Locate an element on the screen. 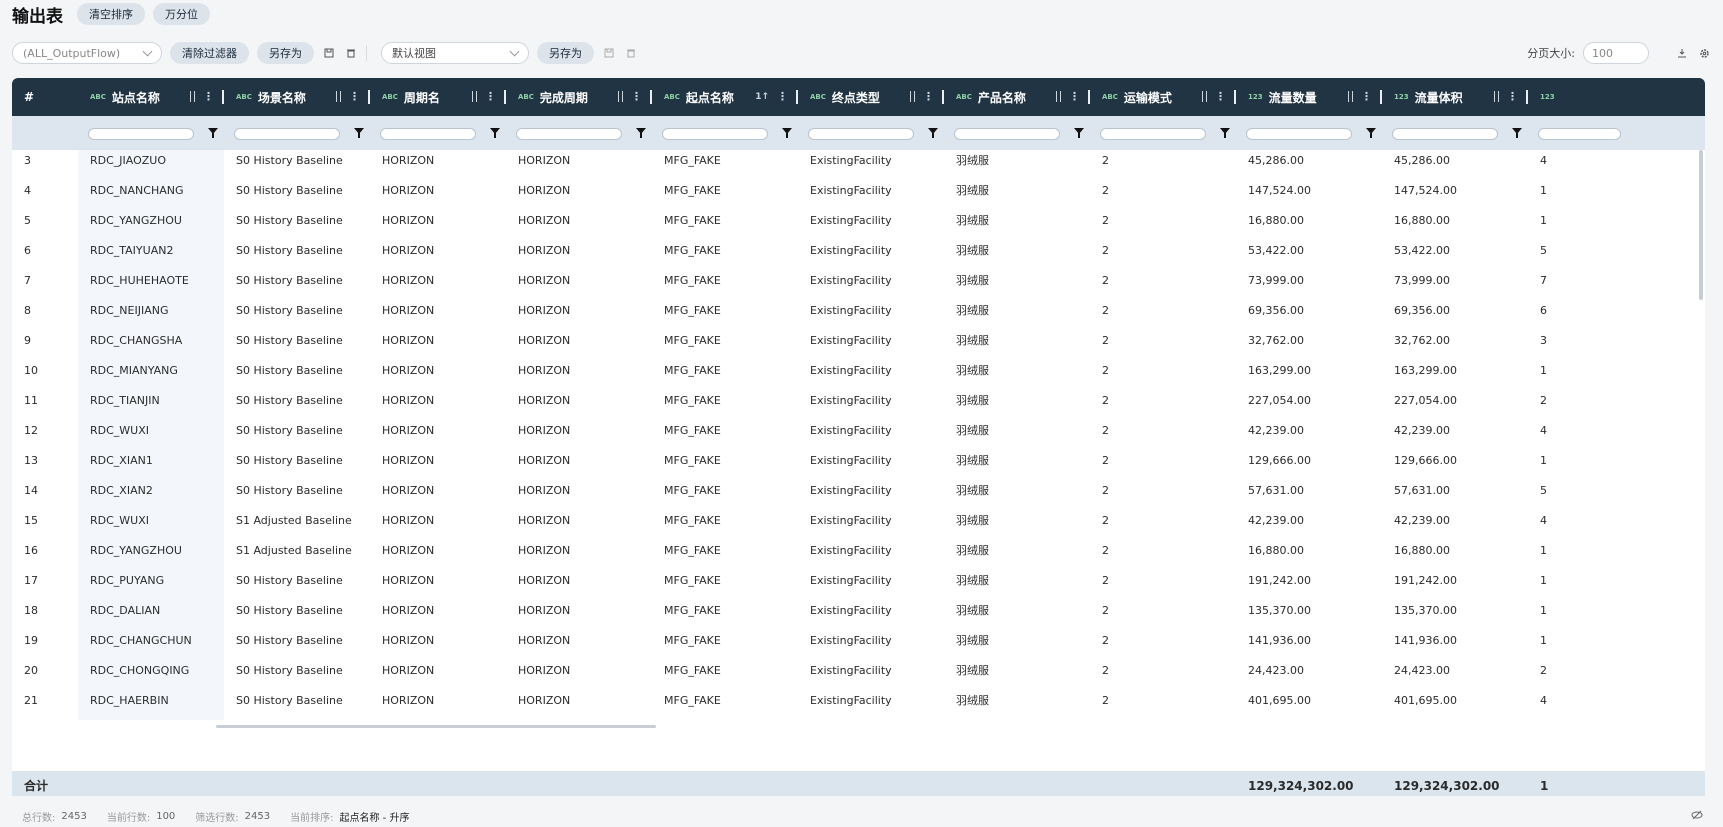 The image size is (1723, 827). download-icon is located at coordinates (1682, 53).